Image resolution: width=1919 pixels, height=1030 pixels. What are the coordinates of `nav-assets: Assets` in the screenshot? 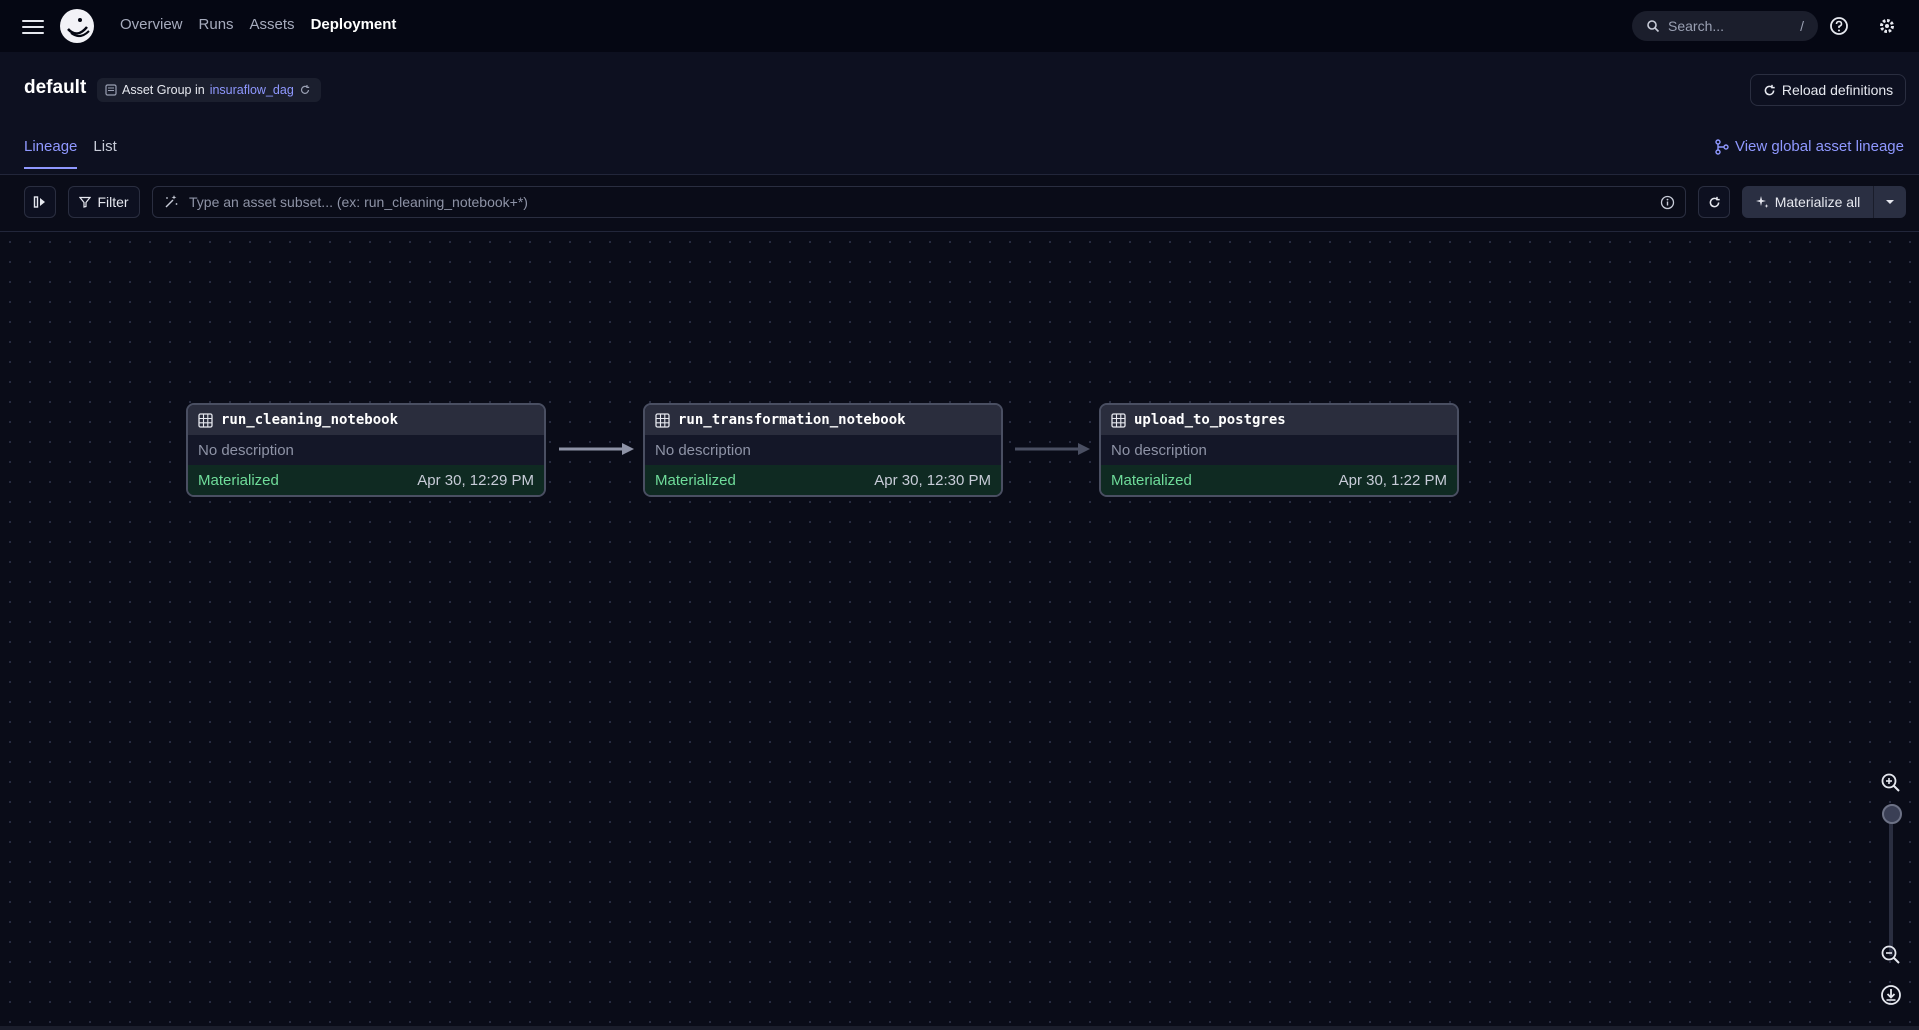 It's located at (272, 24).